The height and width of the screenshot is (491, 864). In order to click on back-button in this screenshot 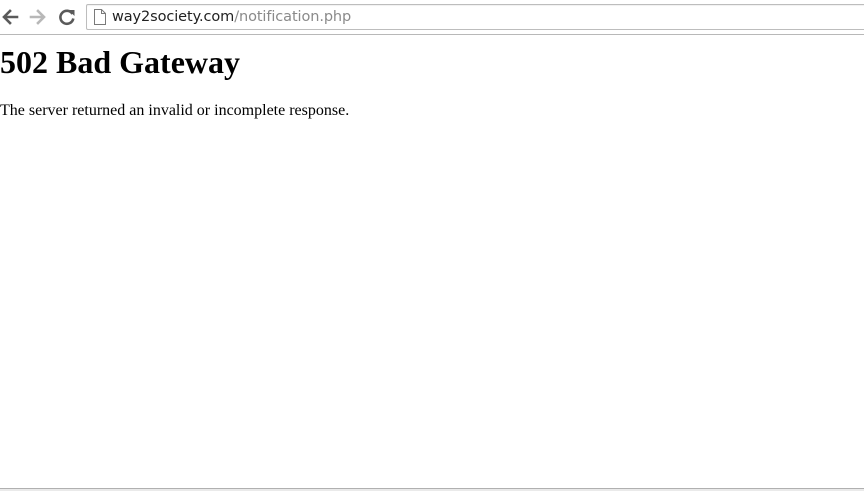, I will do `click(10, 17)`.